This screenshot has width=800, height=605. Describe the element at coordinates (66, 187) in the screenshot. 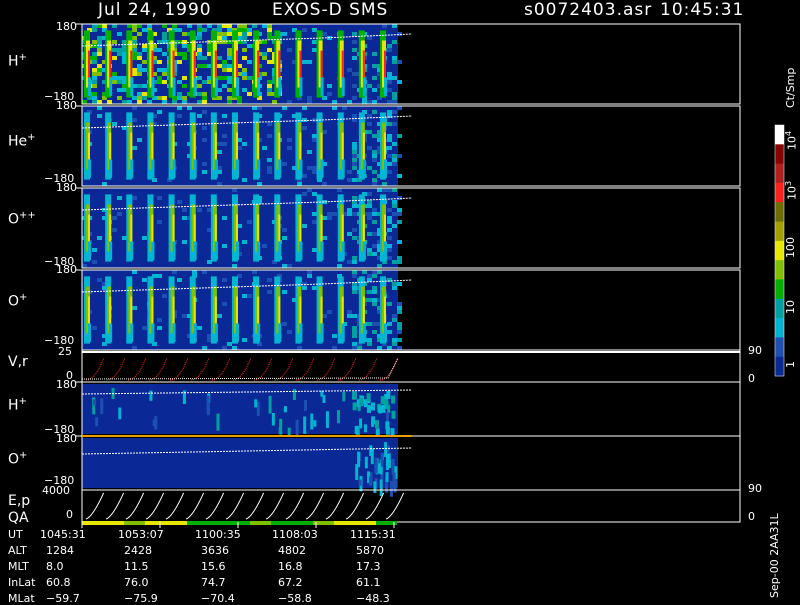

I see `ytick-opp-top: 180` at that location.